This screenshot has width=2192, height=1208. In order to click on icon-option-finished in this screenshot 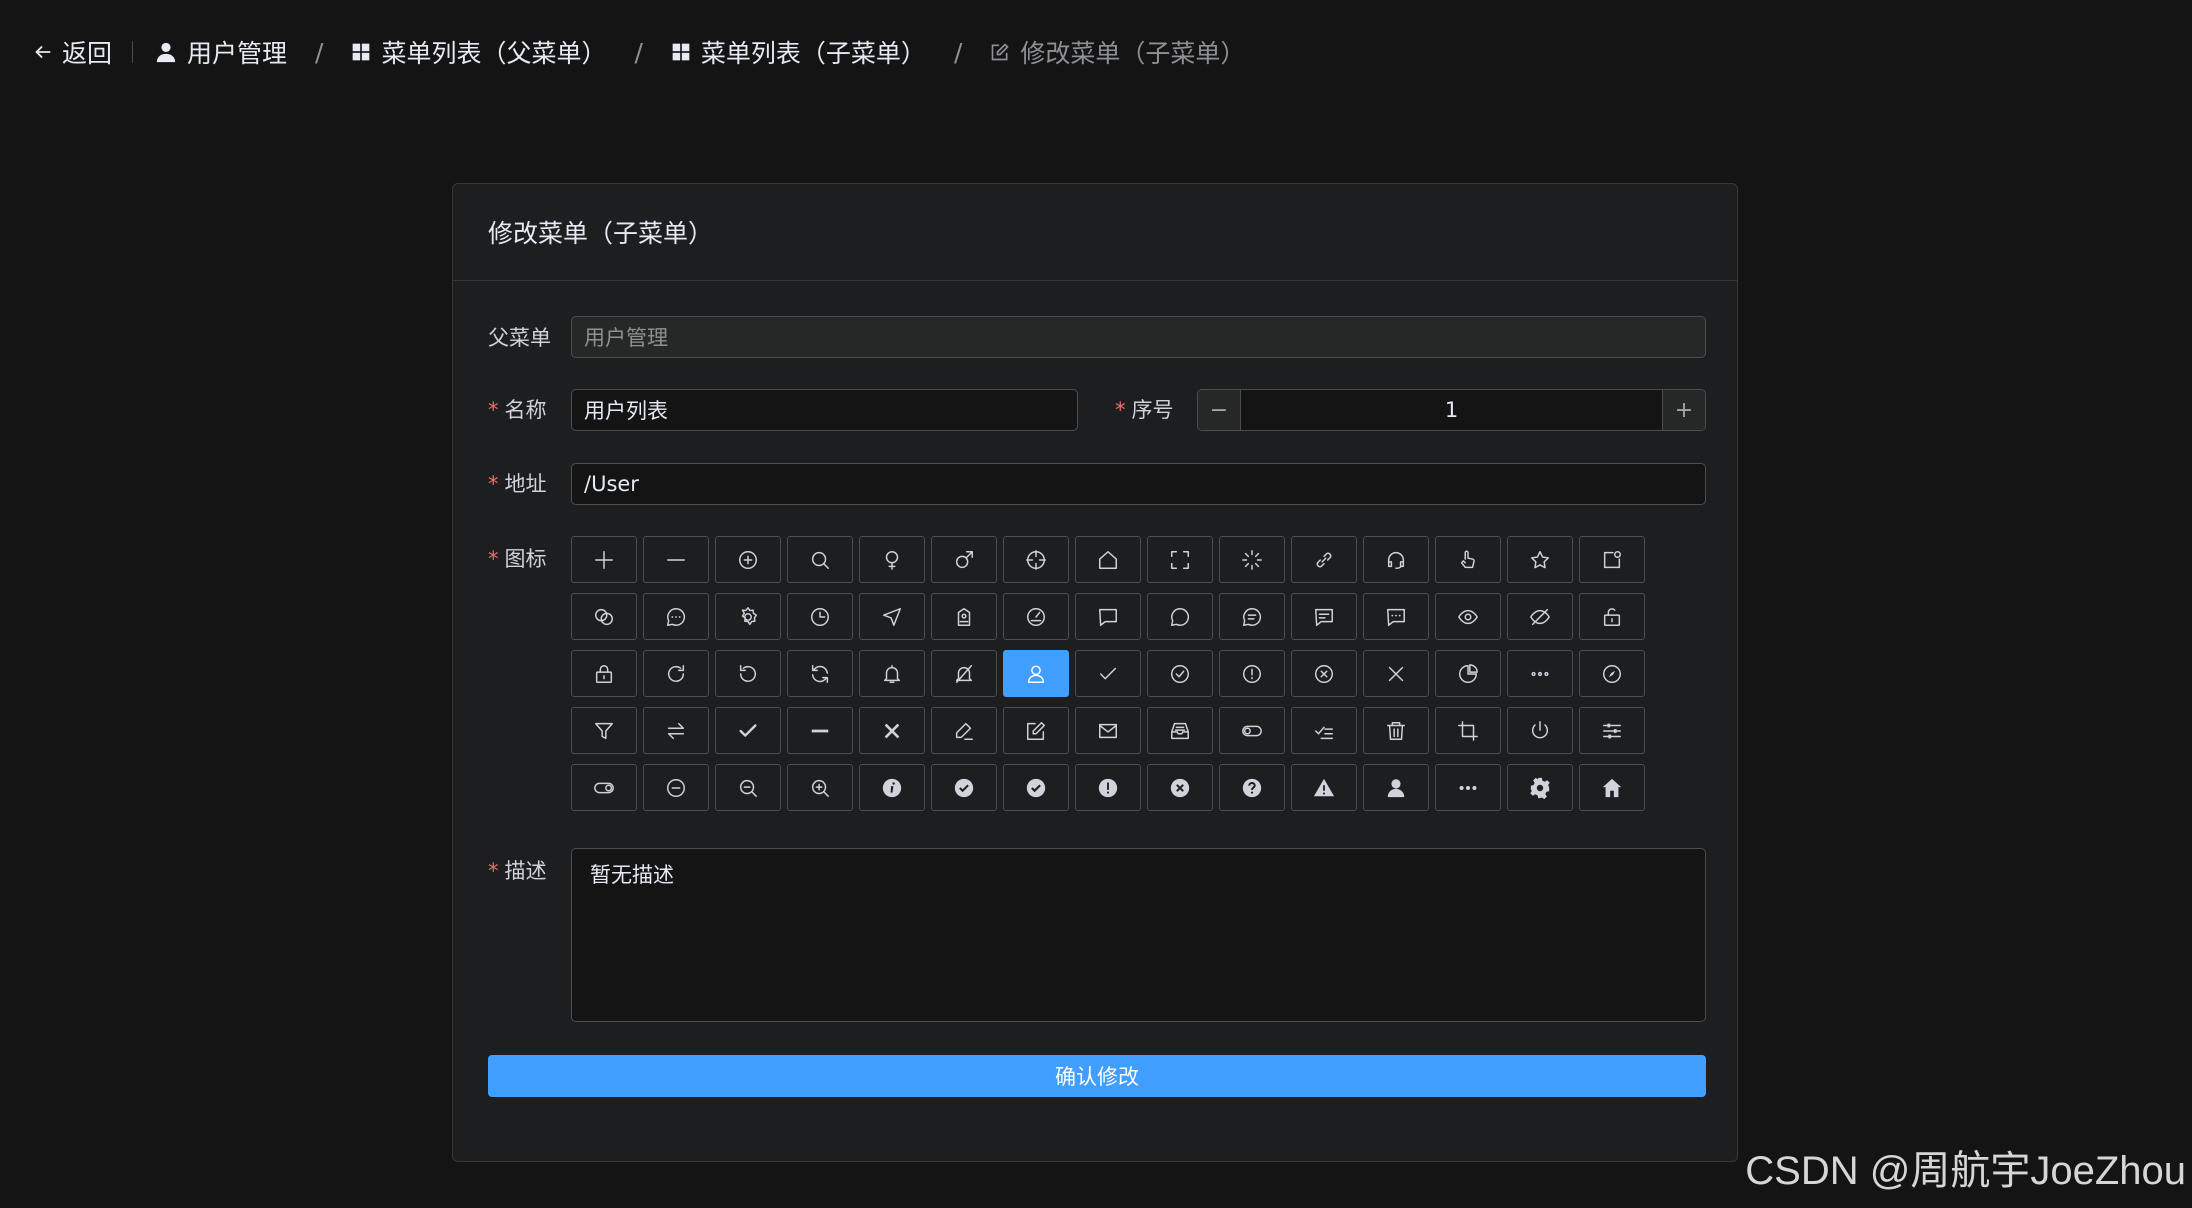, I will do `click(1324, 730)`.